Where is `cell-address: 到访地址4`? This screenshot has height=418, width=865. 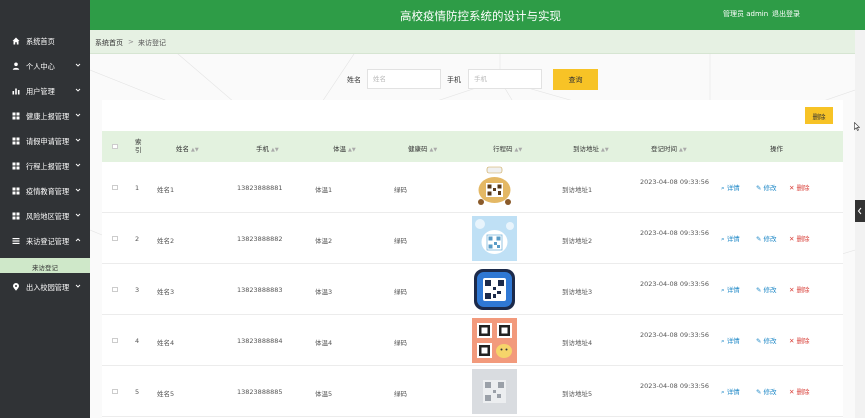 cell-address: 到访地址4 is located at coordinates (577, 343).